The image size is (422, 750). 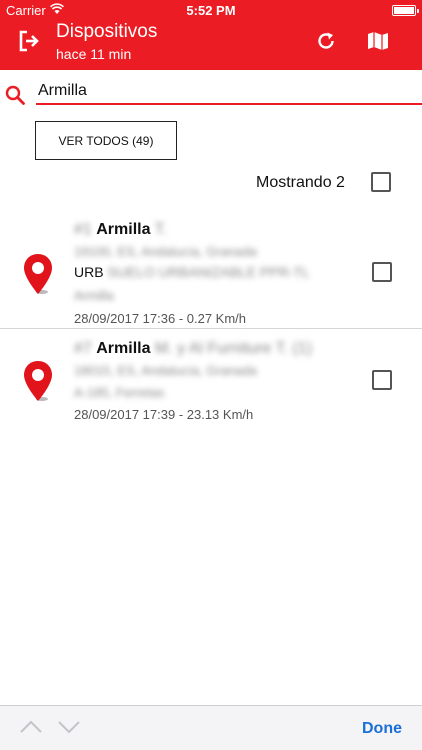 What do you see at coordinates (94, 295) in the screenshot?
I see `device-locality: Armilla` at bounding box center [94, 295].